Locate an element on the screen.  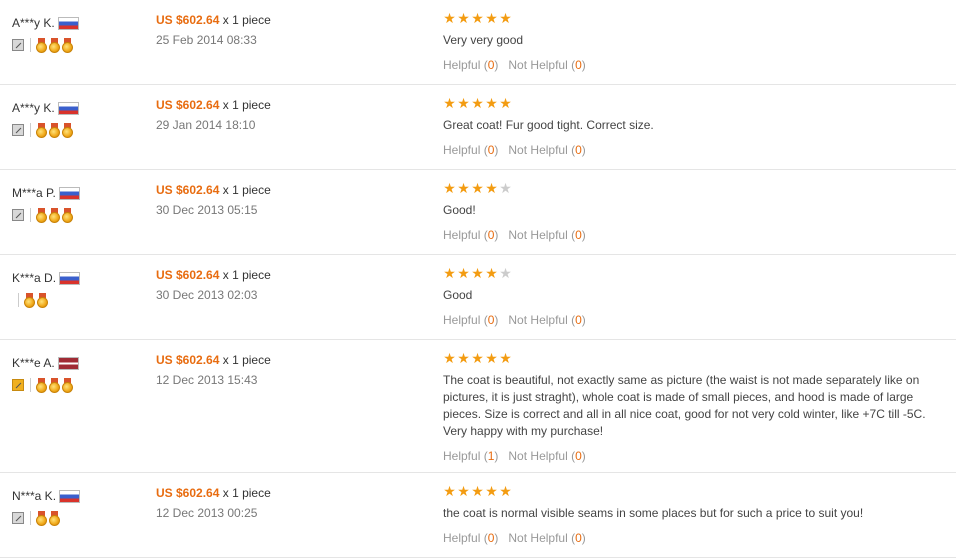
buyer-info: N***a K. is located at coordinates (77, 507).